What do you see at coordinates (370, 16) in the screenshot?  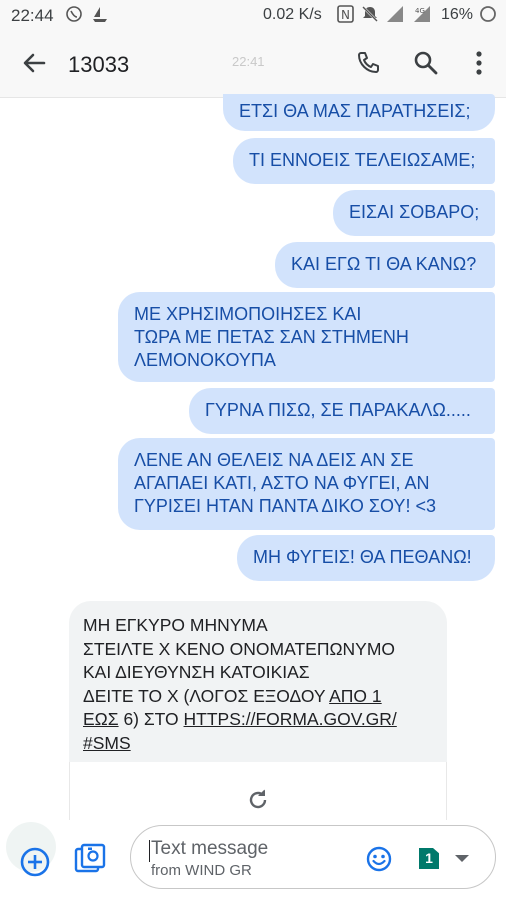 I see `mute-icon` at bounding box center [370, 16].